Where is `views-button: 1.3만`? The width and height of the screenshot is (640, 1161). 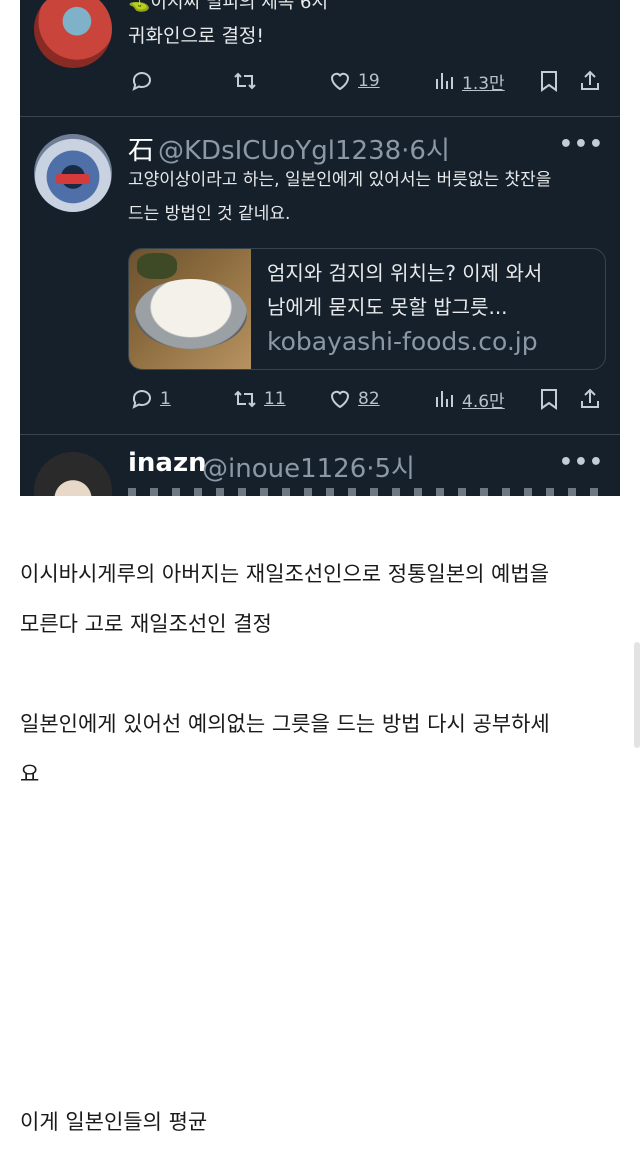
views-button: 1.3만 is located at coordinates (468, 81).